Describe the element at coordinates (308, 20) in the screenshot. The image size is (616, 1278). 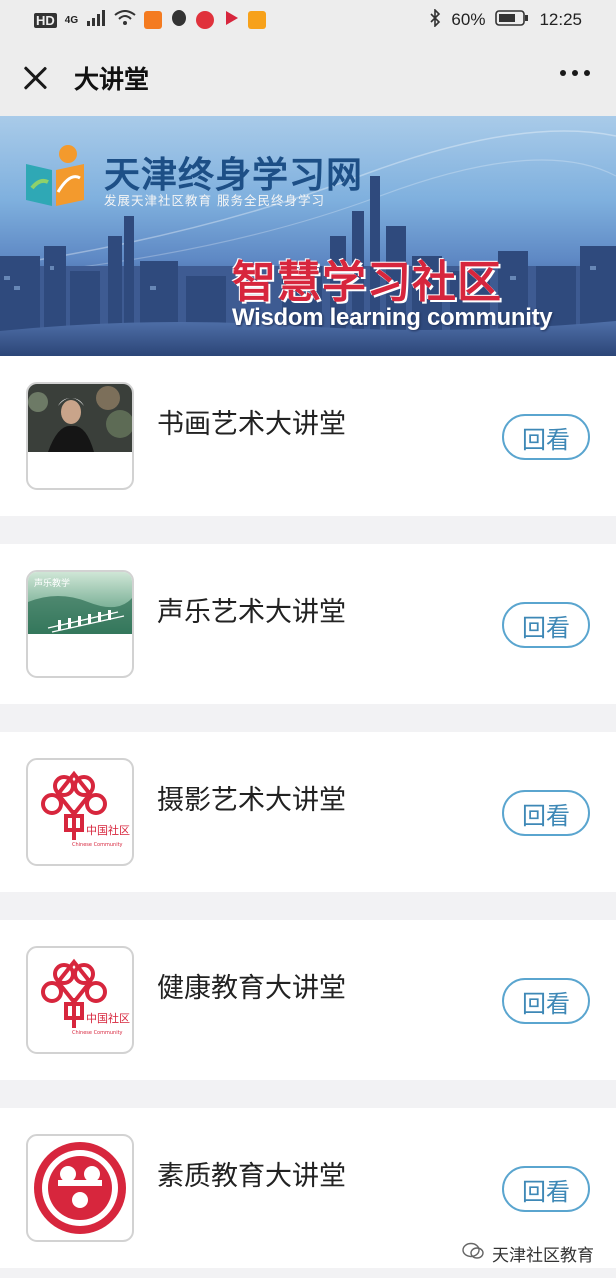
I see `status-bar: HD 4G 60% 12:25` at that location.